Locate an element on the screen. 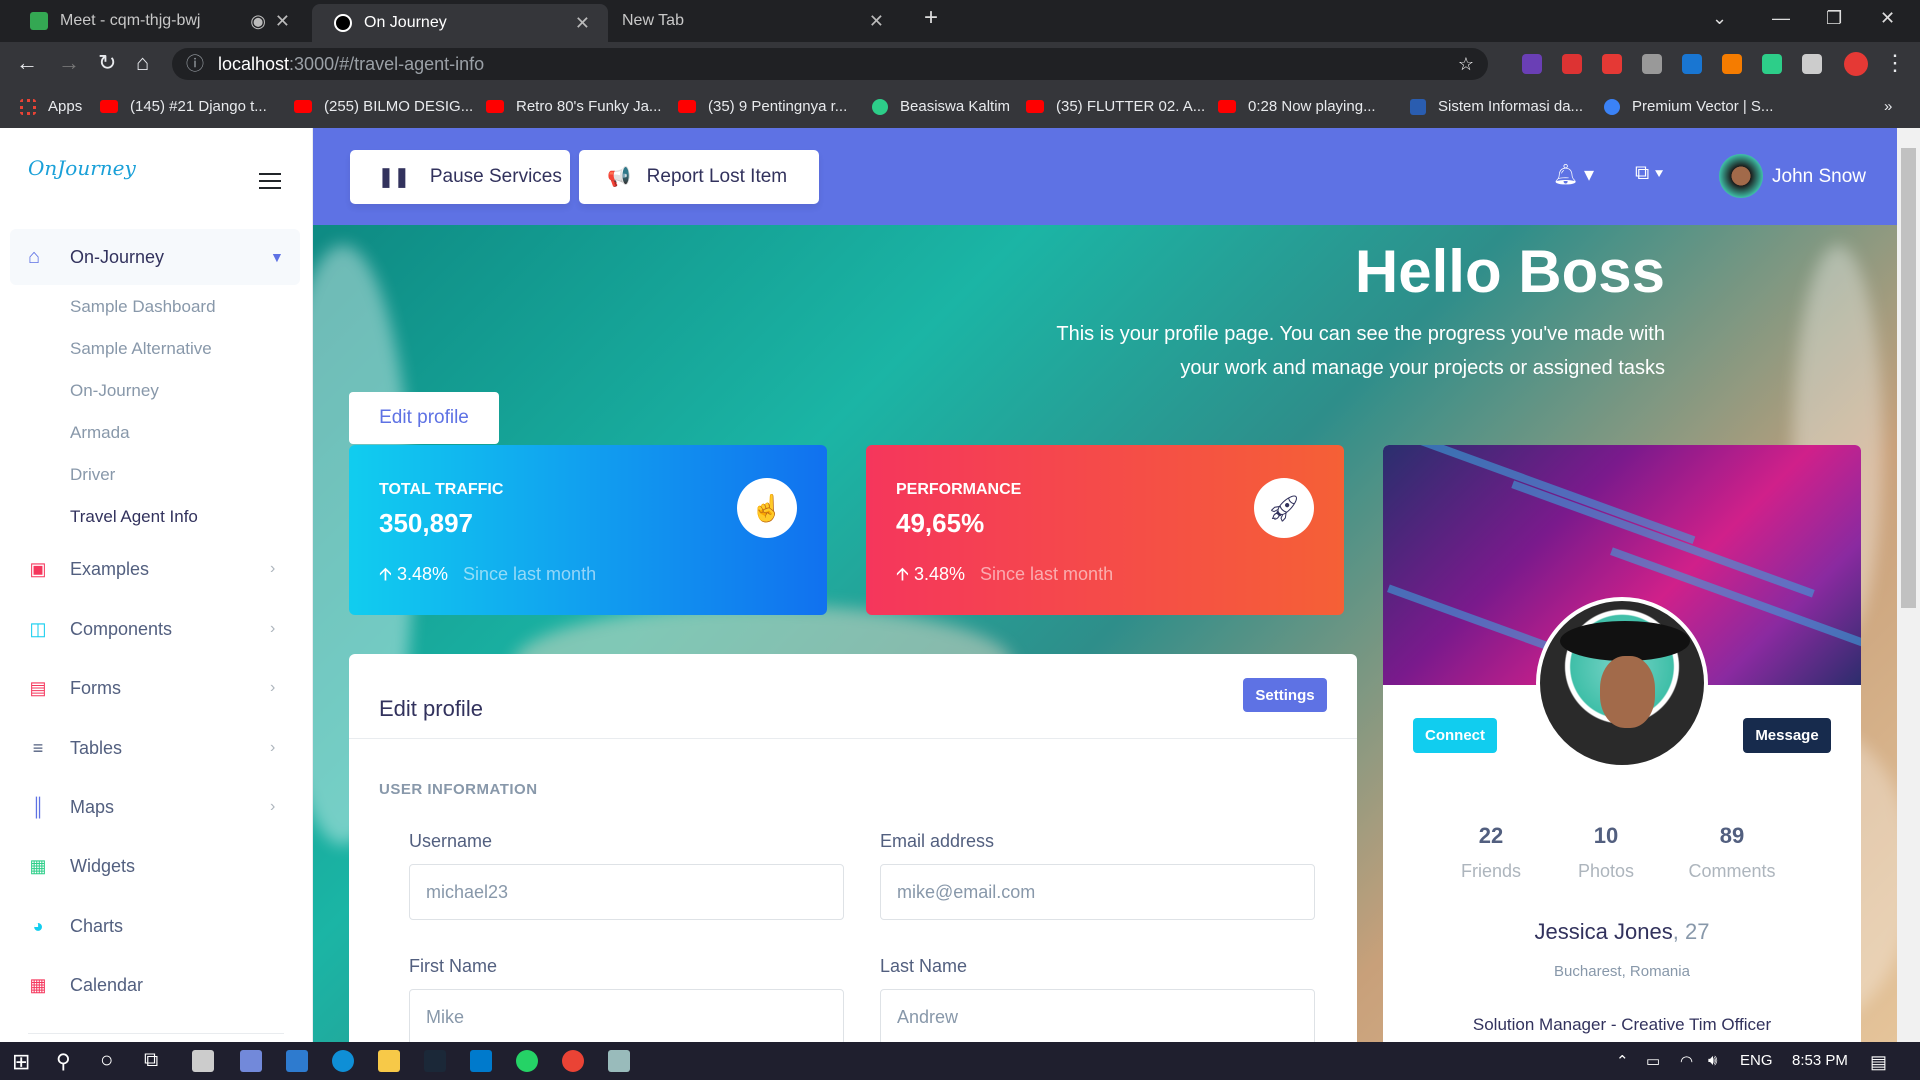  subitem-travel-agent-info: Travel Agent Info is located at coordinates (134, 517).